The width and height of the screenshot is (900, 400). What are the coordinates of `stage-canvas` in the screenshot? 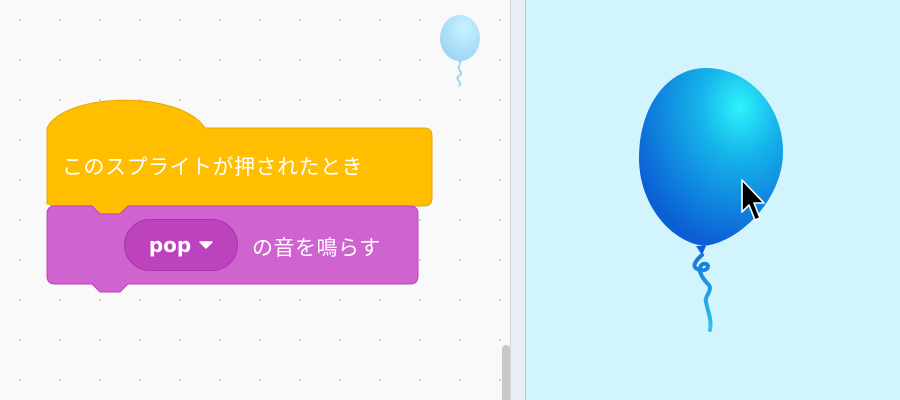 It's located at (711, 200).